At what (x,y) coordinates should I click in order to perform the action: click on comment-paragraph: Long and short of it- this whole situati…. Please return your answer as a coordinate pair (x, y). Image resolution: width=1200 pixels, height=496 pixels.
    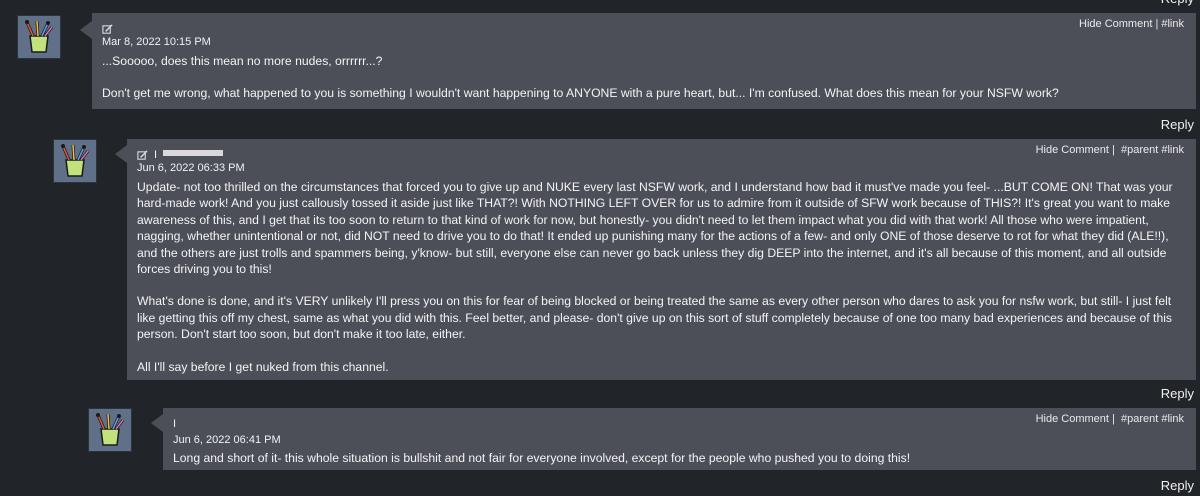
    Looking at the image, I should click on (542, 458).